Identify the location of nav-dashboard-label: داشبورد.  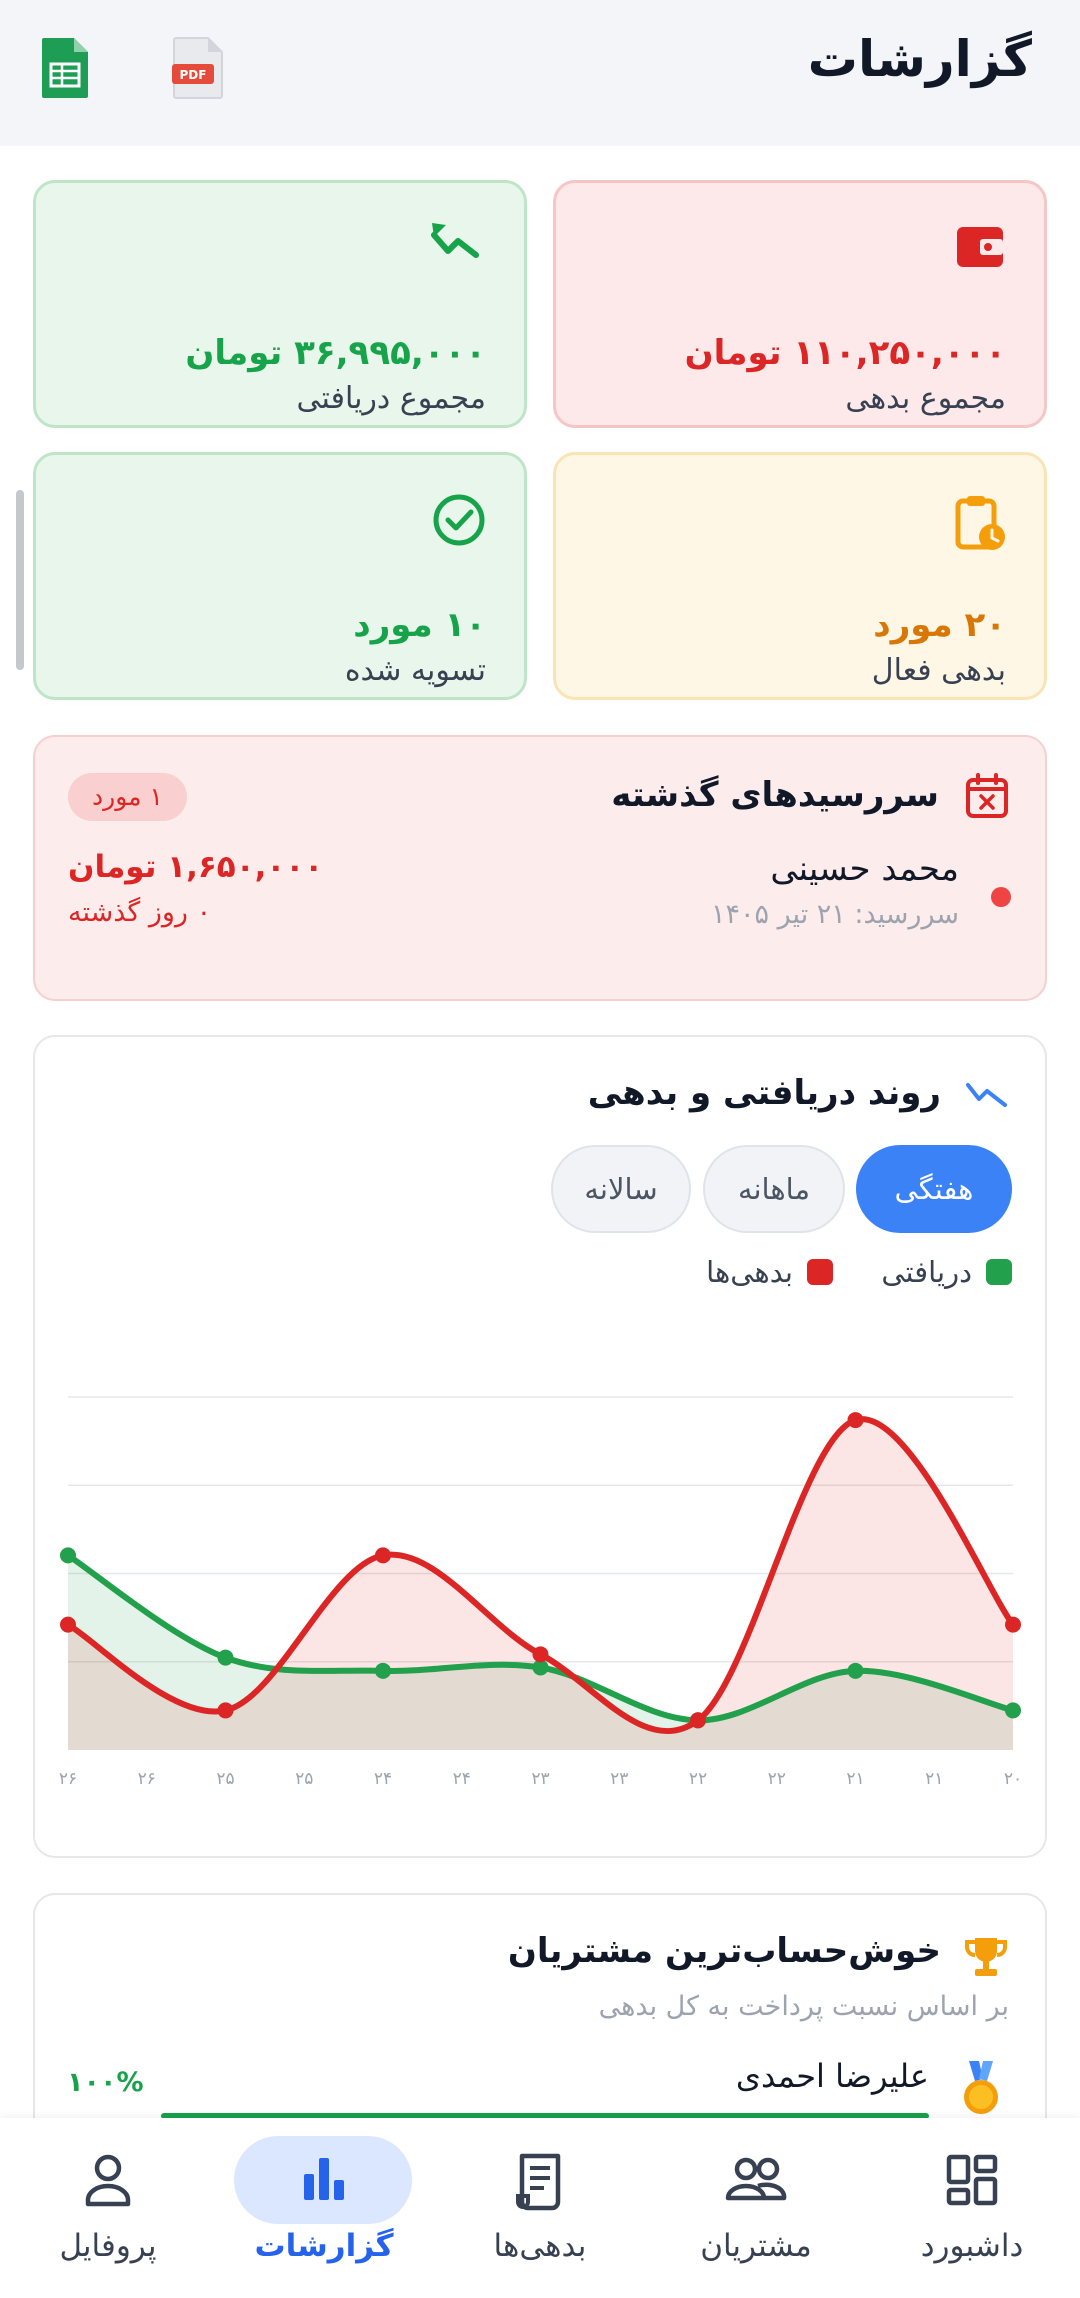
(972, 2246).